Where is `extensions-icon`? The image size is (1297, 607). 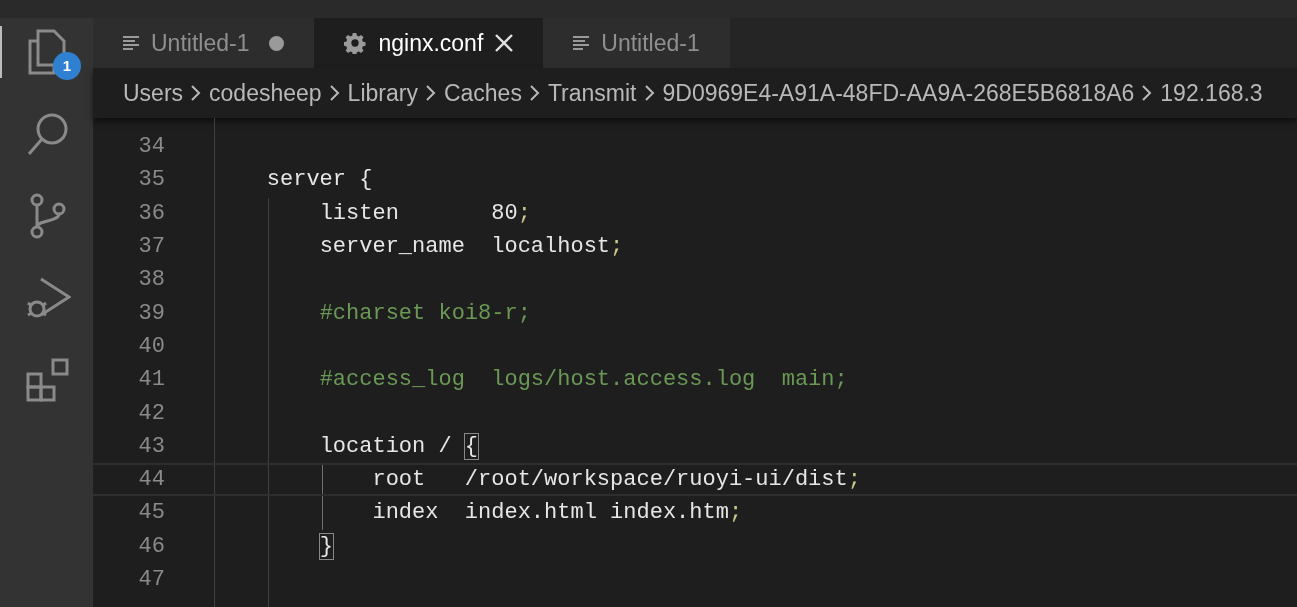
extensions-icon is located at coordinates (47, 380).